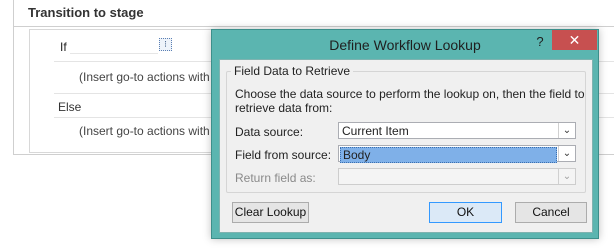 This screenshot has width=614, height=250. Describe the element at coordinates (375, 131) in the screenshot. I see `data-source-value: Current Item` at that location.